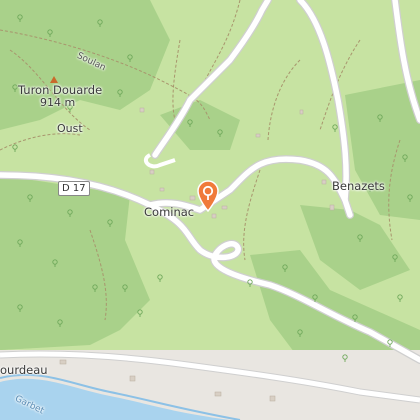 This screenshot has width=420, height=420. Describe the element at coordinates (358, 186) in the screenshot. I see `benazets-label: Benazets` at that location.